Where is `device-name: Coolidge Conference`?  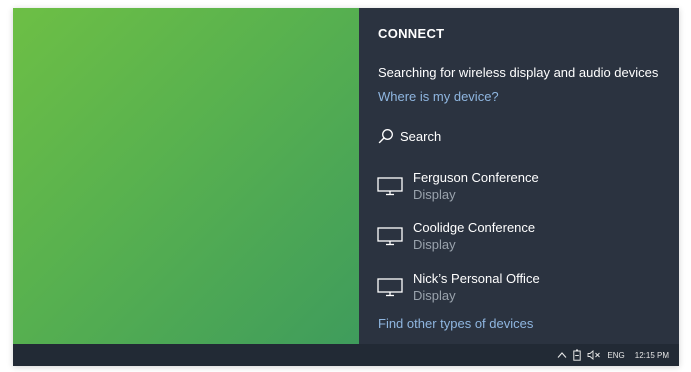 device-name: Coolidge Conference is located at coordinates (474, 227).